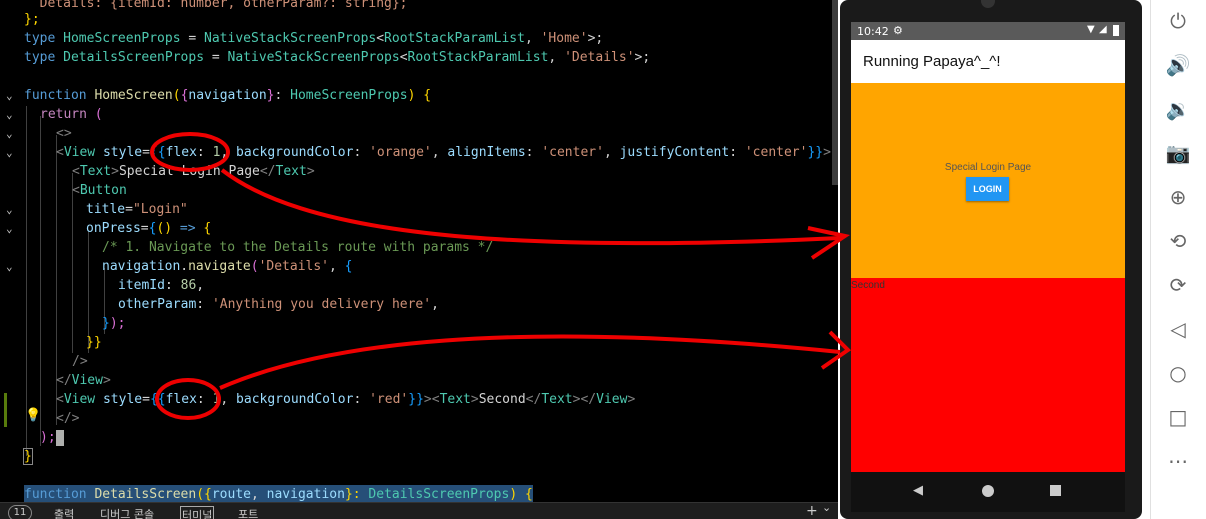 This screenshot has width=1206, height=519. Describe the element at coordinates (33, 415) in the screenshot. I see `lightbulb-icon: 💡` at that location.